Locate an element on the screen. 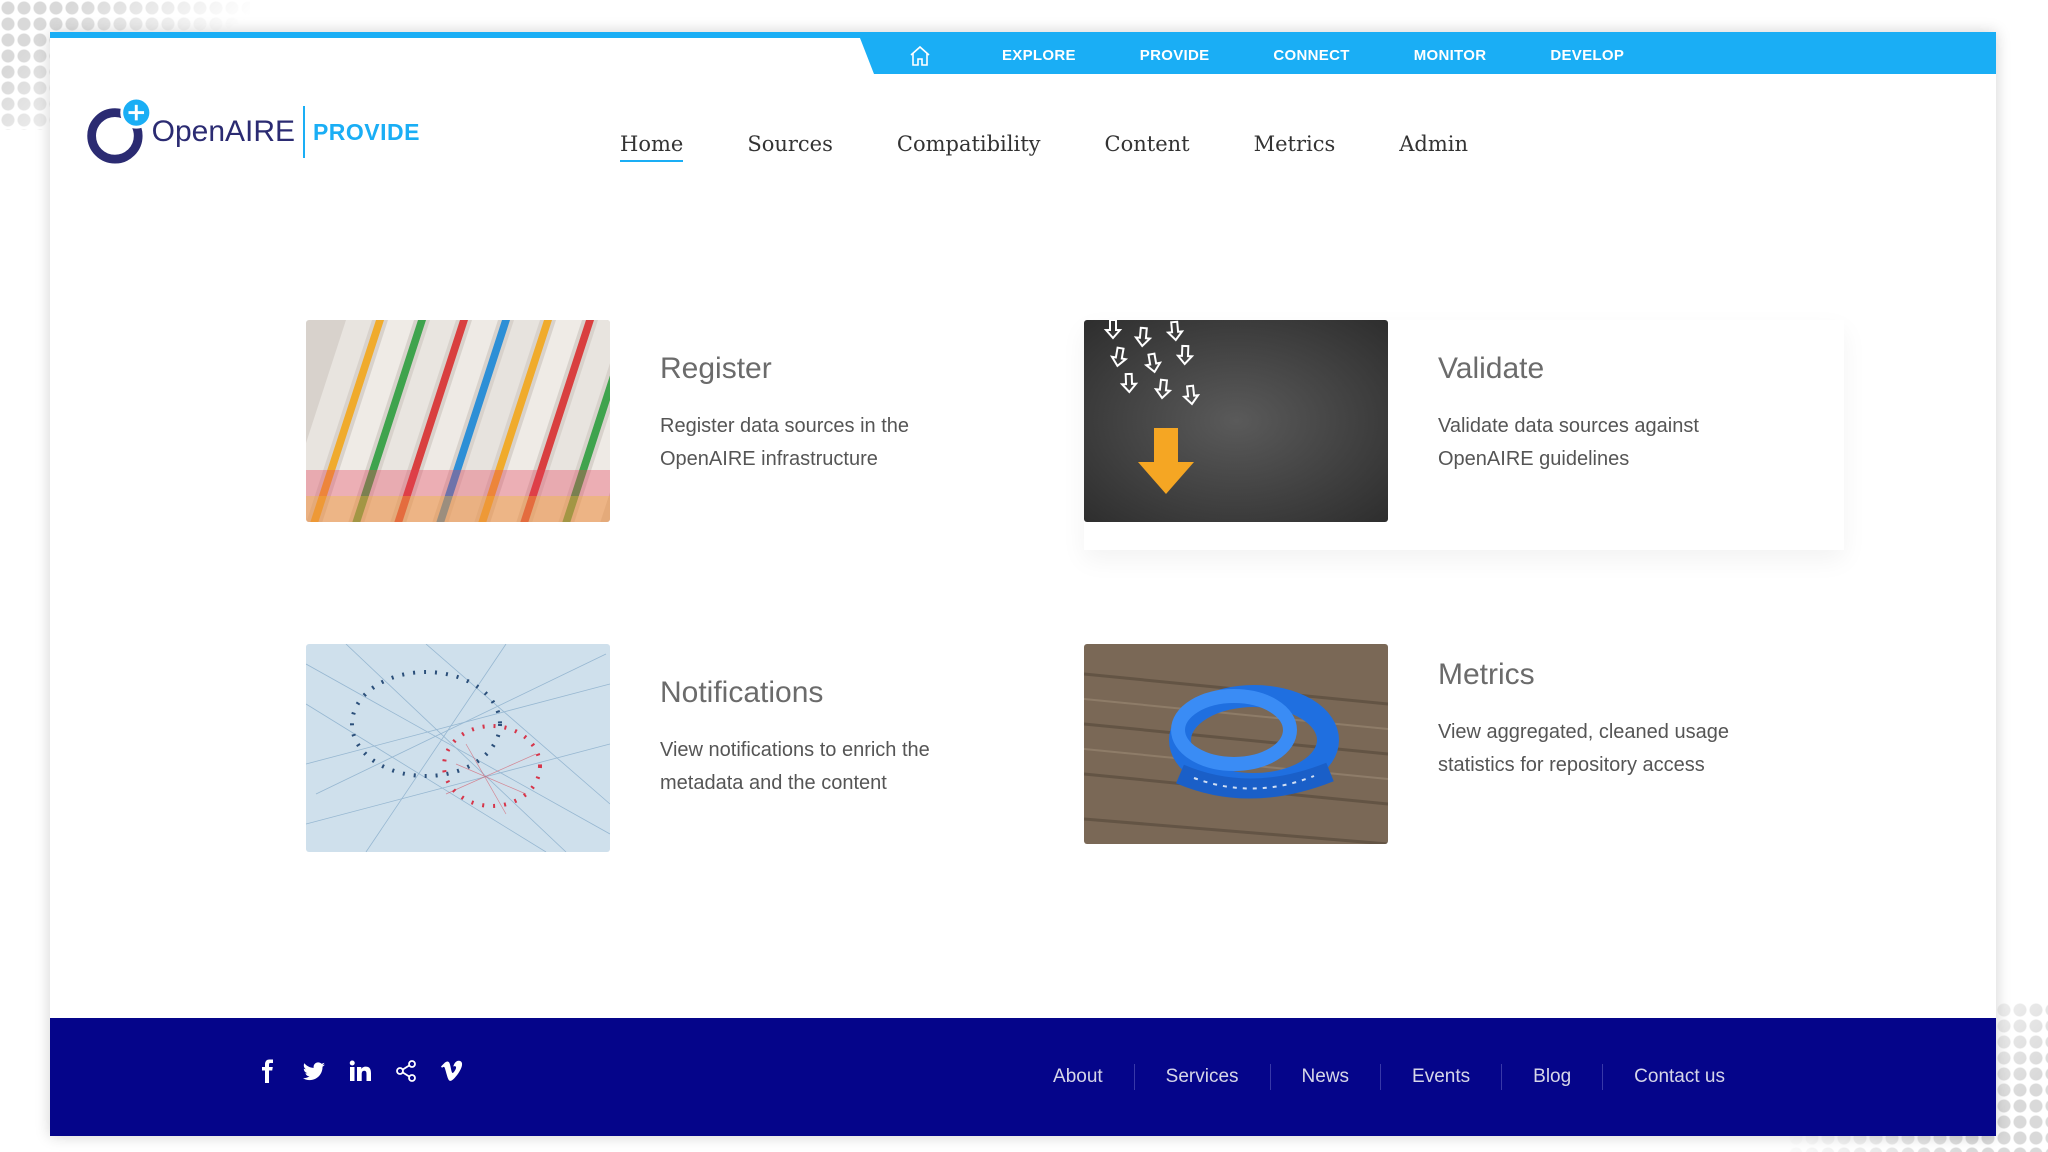 This screenshot has width=2048, height=1152. linkedin-link is located at coordinates (360, 1071).